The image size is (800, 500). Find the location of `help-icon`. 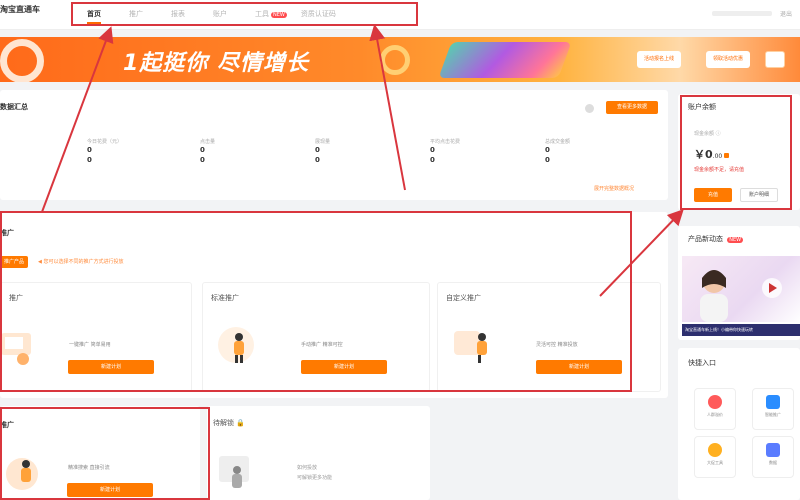

help-icon is located at coordinates (589, 108).